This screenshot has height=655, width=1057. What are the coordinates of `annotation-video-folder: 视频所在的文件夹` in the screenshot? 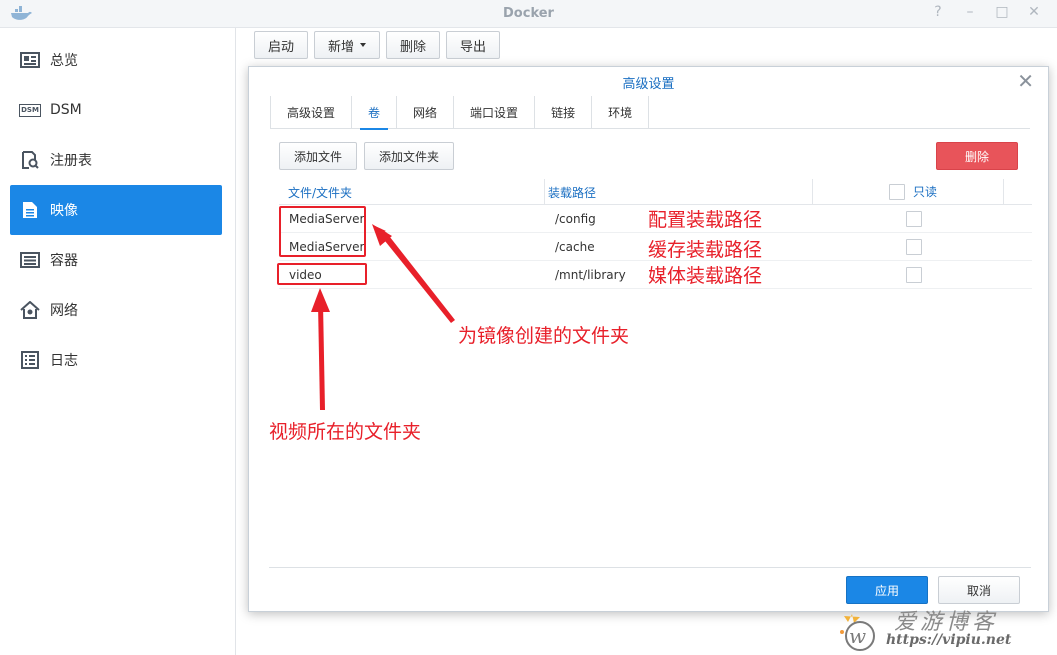 It's located at (345, 432).